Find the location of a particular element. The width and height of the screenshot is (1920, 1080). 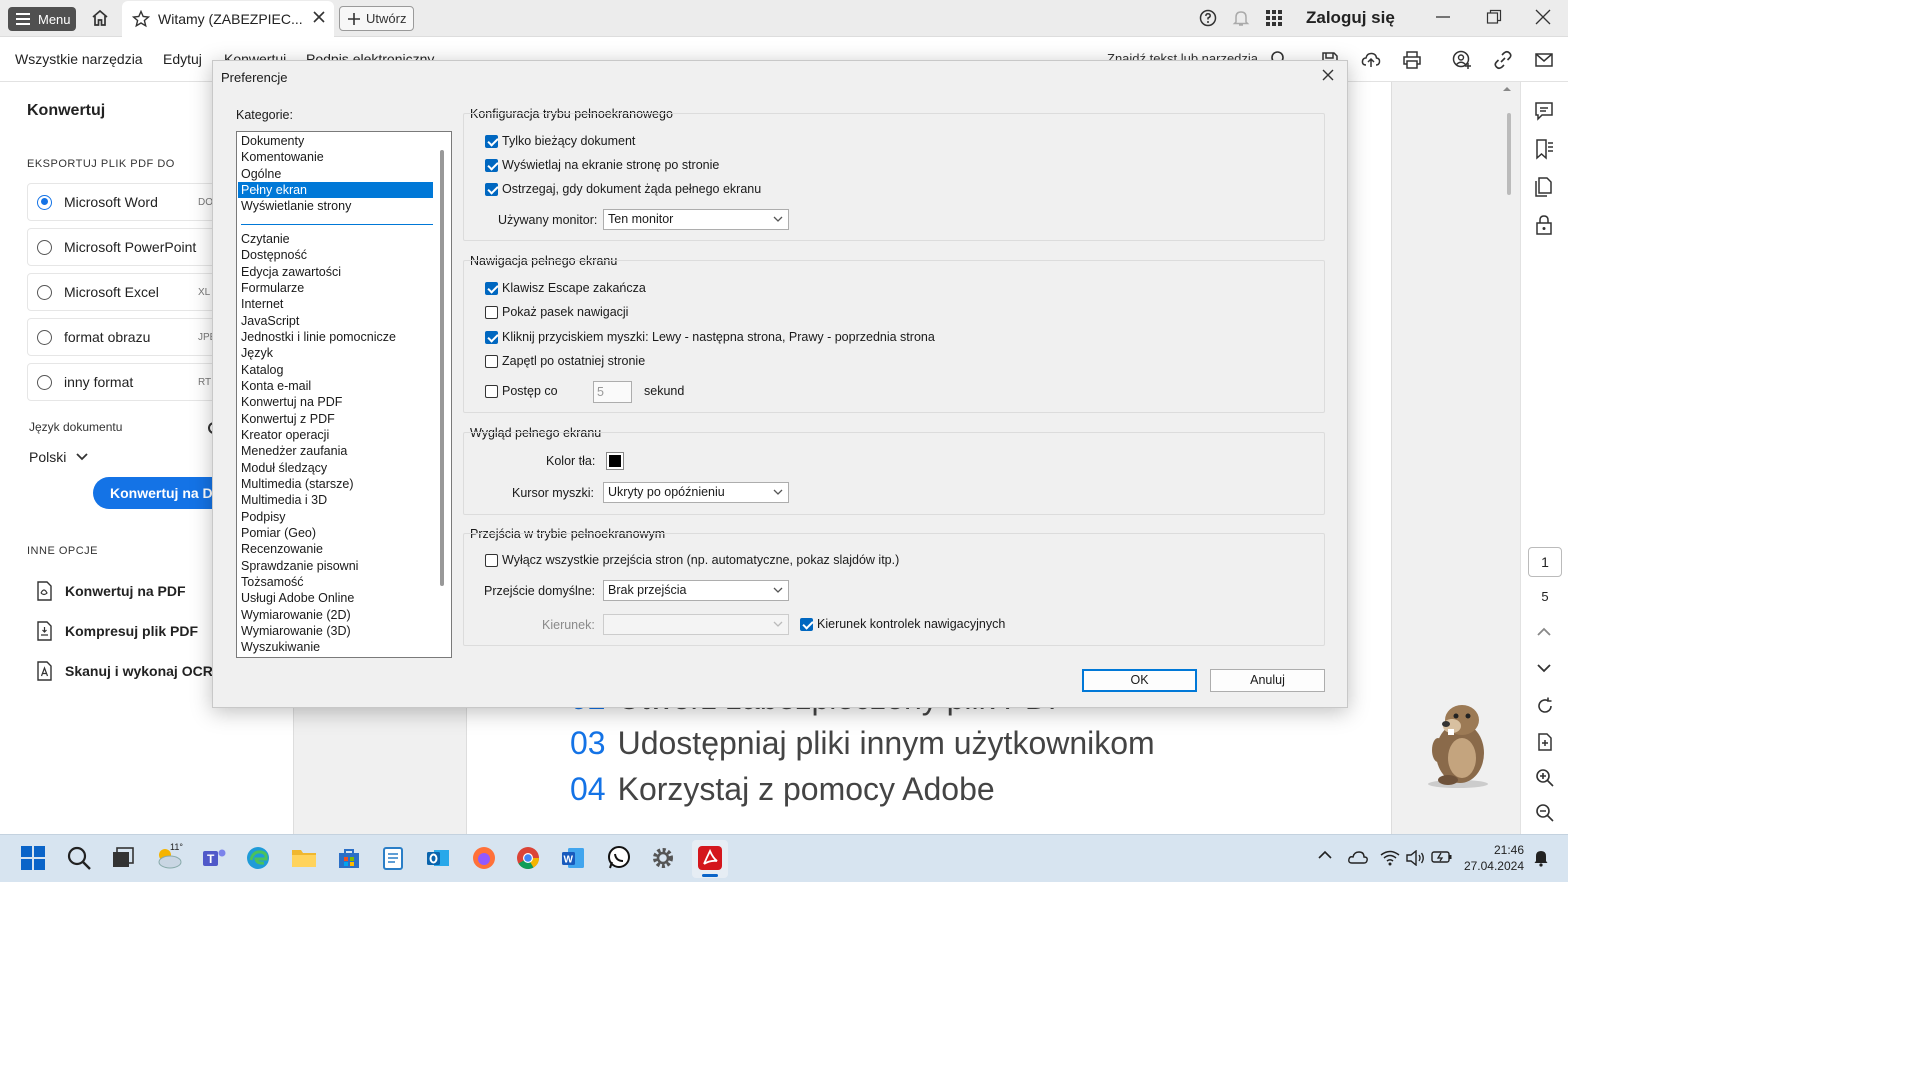

create-button: Utwórz is located at coordinates (376, 18).